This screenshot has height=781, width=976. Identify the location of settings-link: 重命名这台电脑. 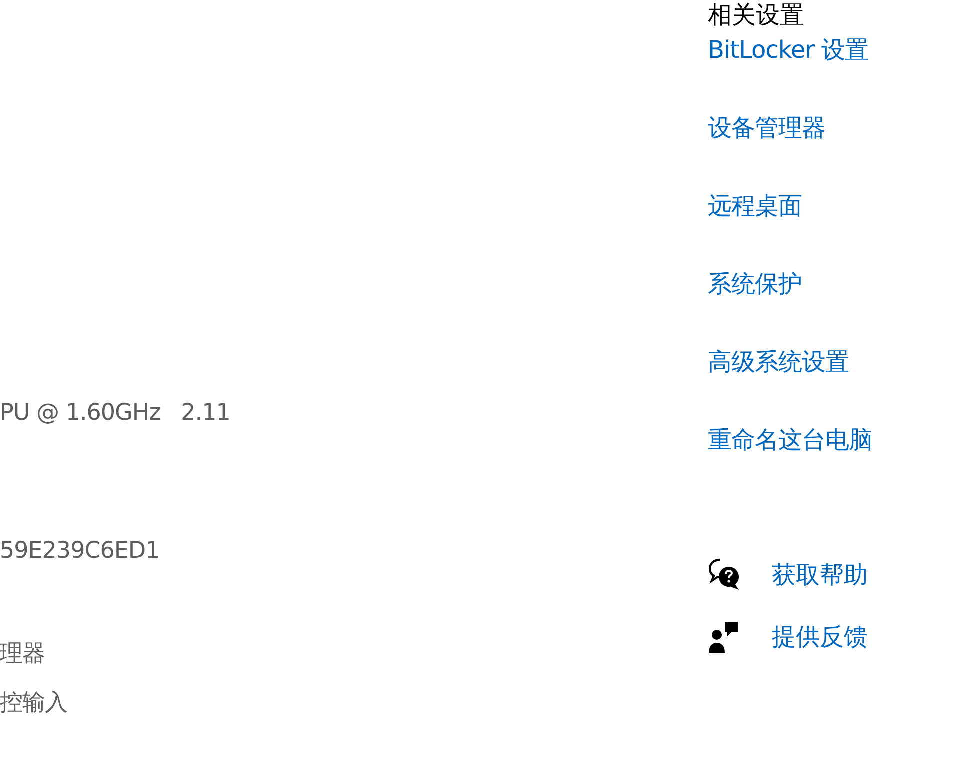
(790, 440).